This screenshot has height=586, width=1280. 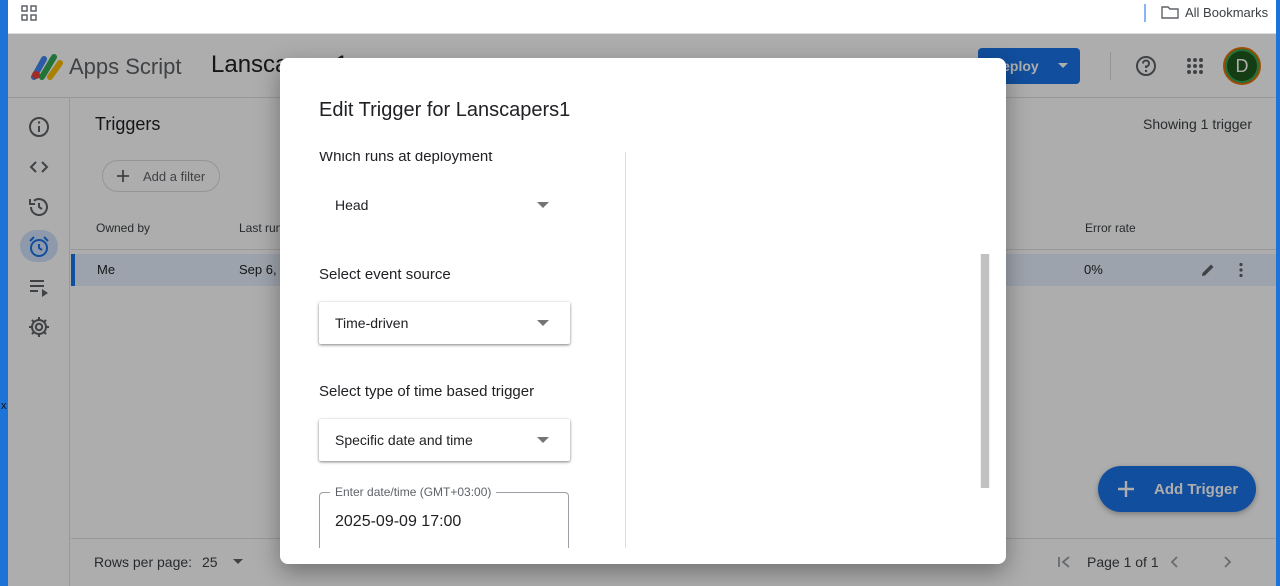 I want to click on deployment-select-value: Head, so click(x=352, y=205).